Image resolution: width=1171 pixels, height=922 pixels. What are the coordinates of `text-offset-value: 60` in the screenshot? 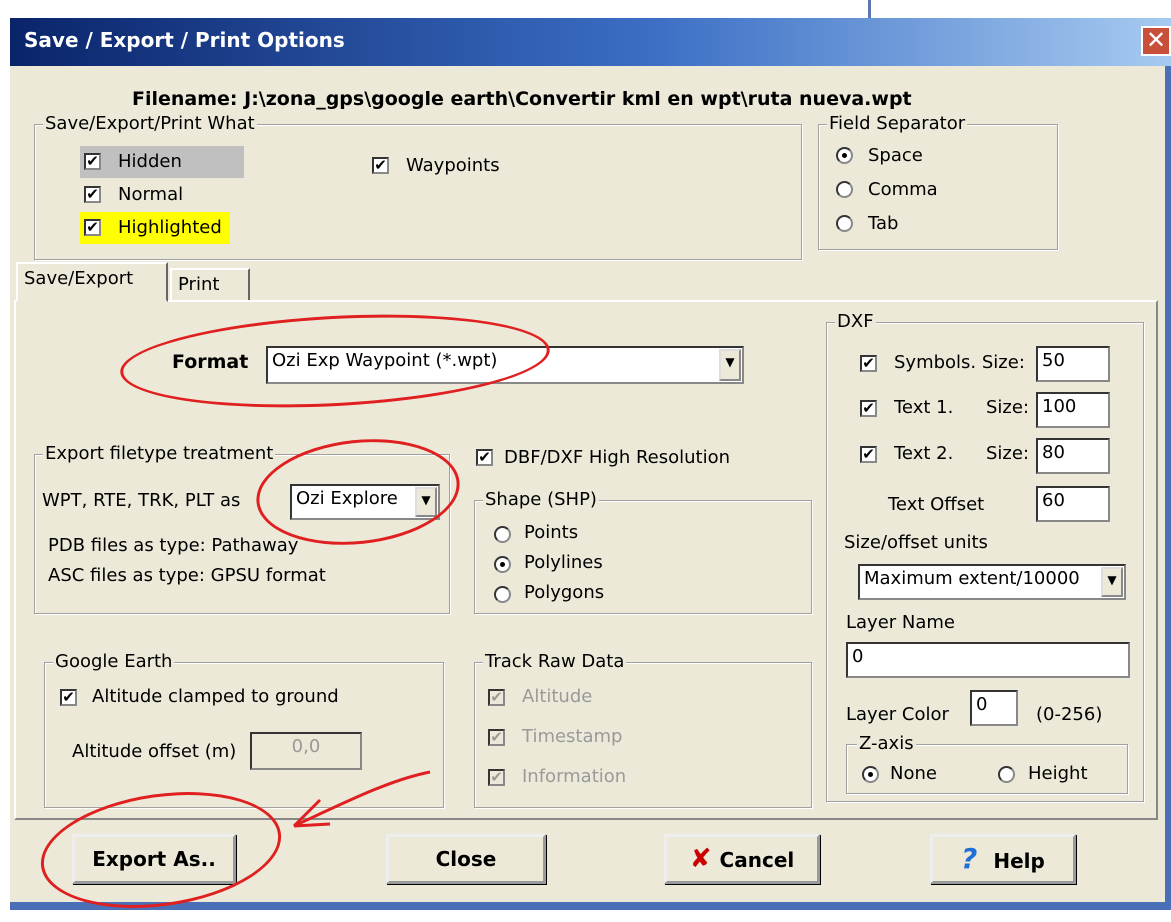 It's located at (1053, 500).